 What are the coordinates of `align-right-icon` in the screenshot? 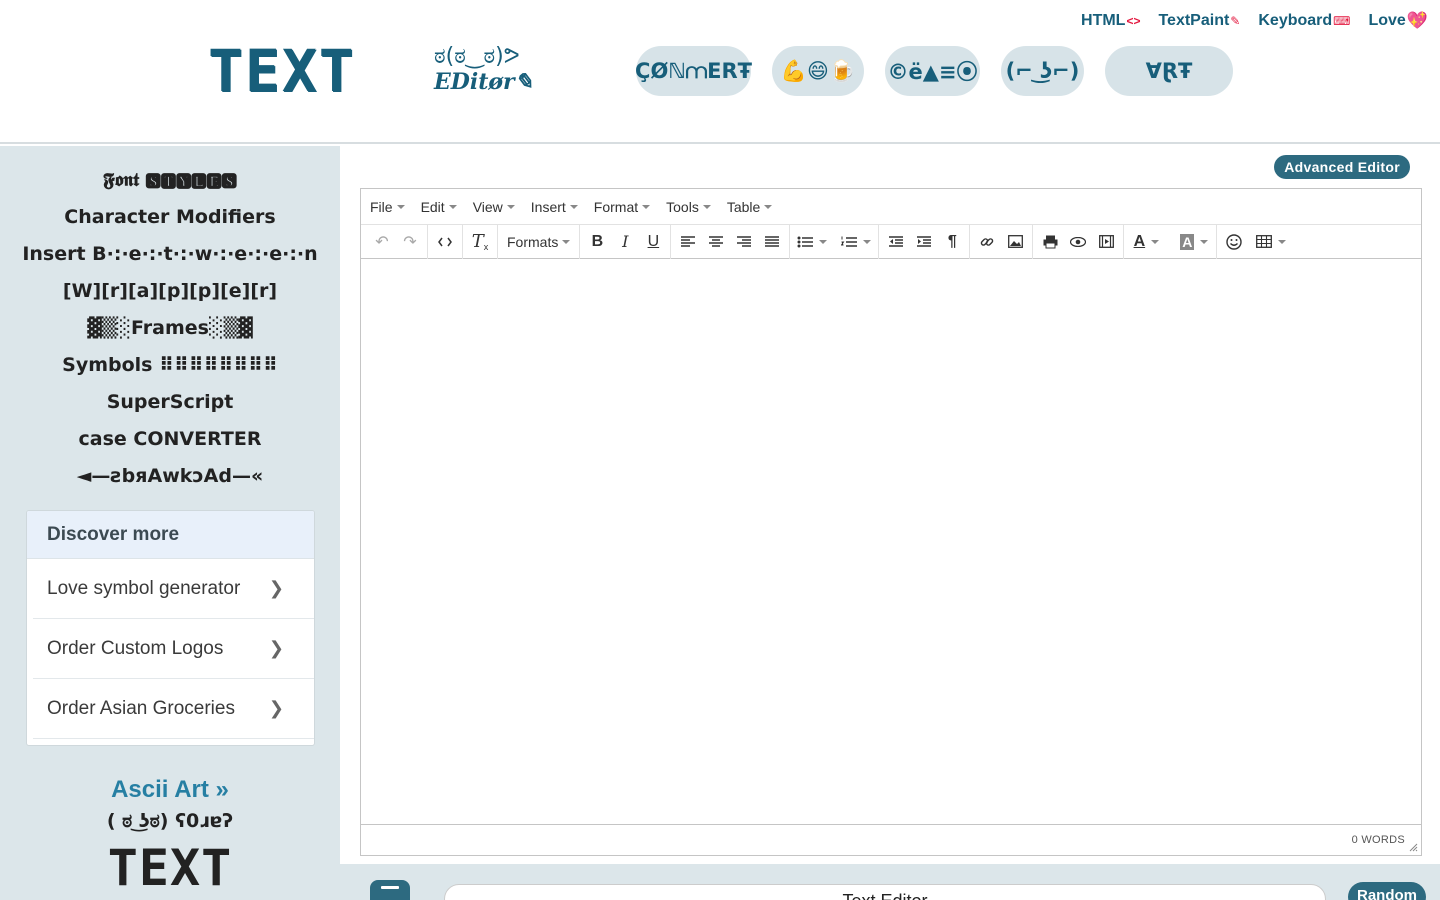 It's located at (744, 242).